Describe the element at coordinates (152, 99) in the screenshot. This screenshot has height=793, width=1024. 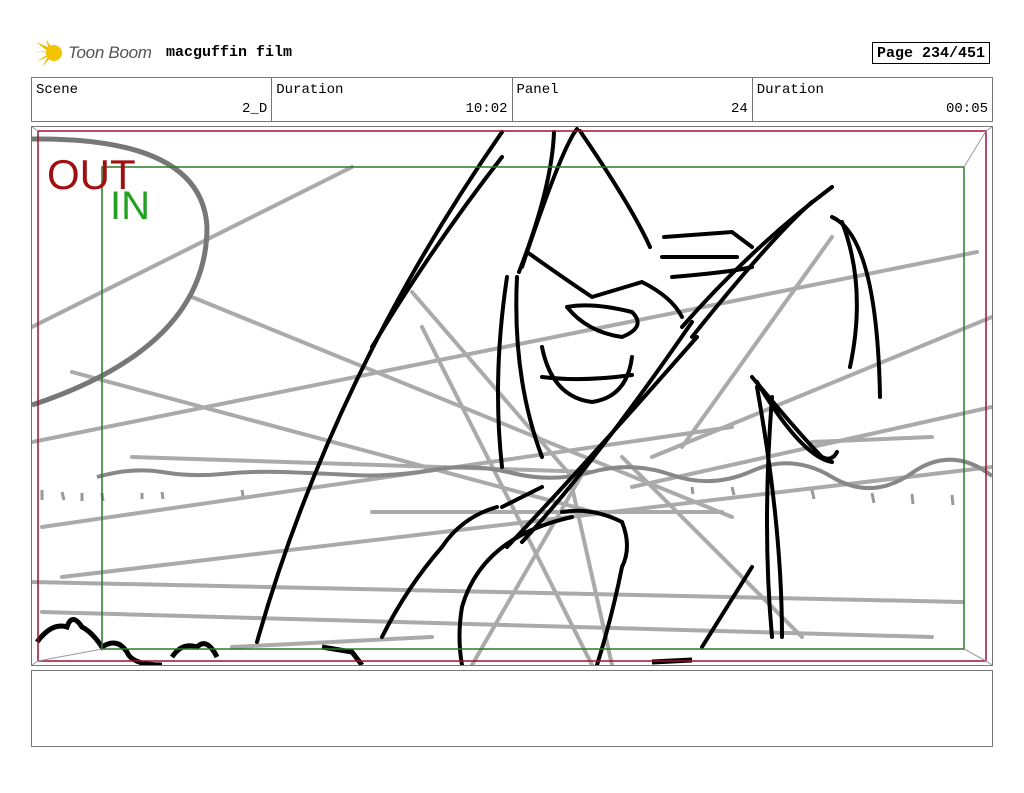
I see `scene-cell: Scene 2_D` at that location.